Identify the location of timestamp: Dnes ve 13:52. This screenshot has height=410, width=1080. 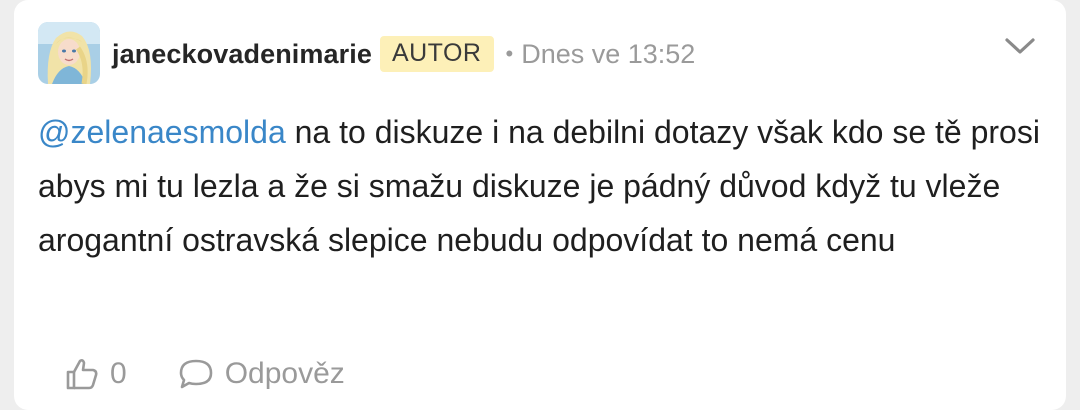
(608, 53).